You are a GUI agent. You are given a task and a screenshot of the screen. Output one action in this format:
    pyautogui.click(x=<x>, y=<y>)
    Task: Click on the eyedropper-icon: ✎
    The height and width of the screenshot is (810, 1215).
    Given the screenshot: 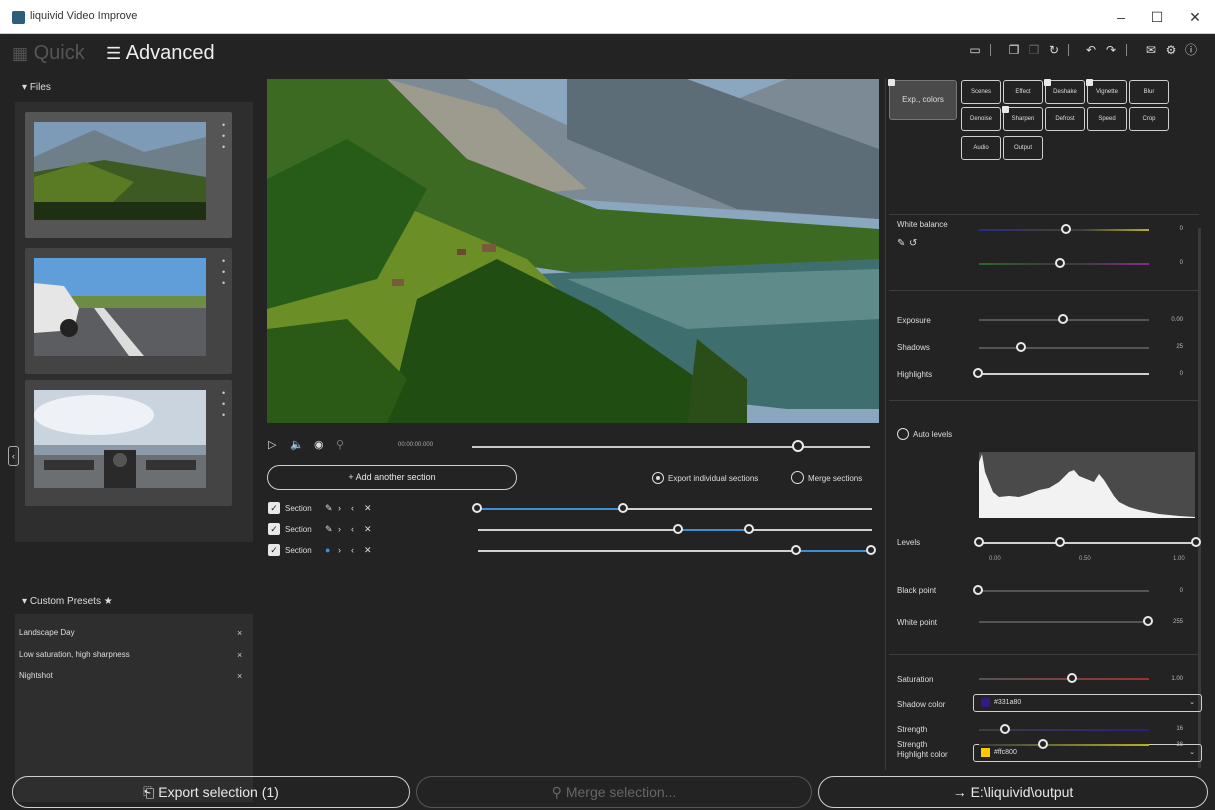 What is the action you would take?
    pyautogui.click(x=901, y=243)
    